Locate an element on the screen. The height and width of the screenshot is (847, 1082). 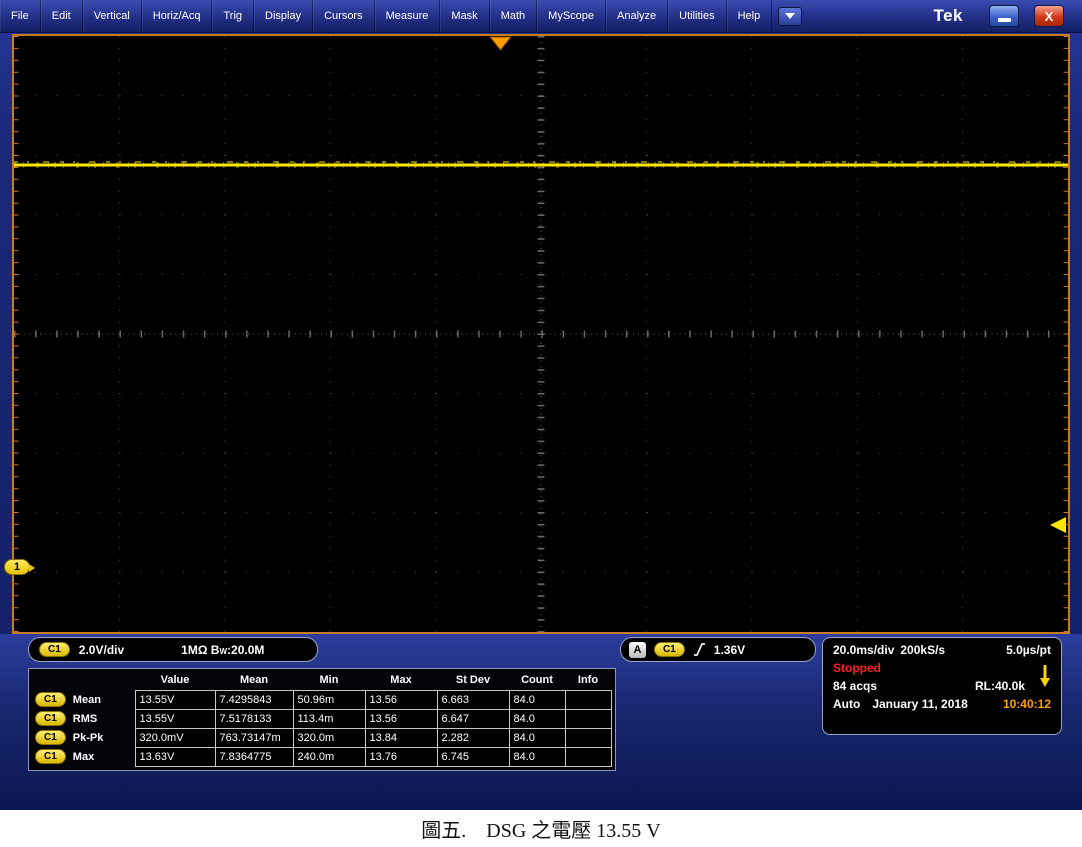
trigger-source-badge: A is located at coordinates (637, 649).